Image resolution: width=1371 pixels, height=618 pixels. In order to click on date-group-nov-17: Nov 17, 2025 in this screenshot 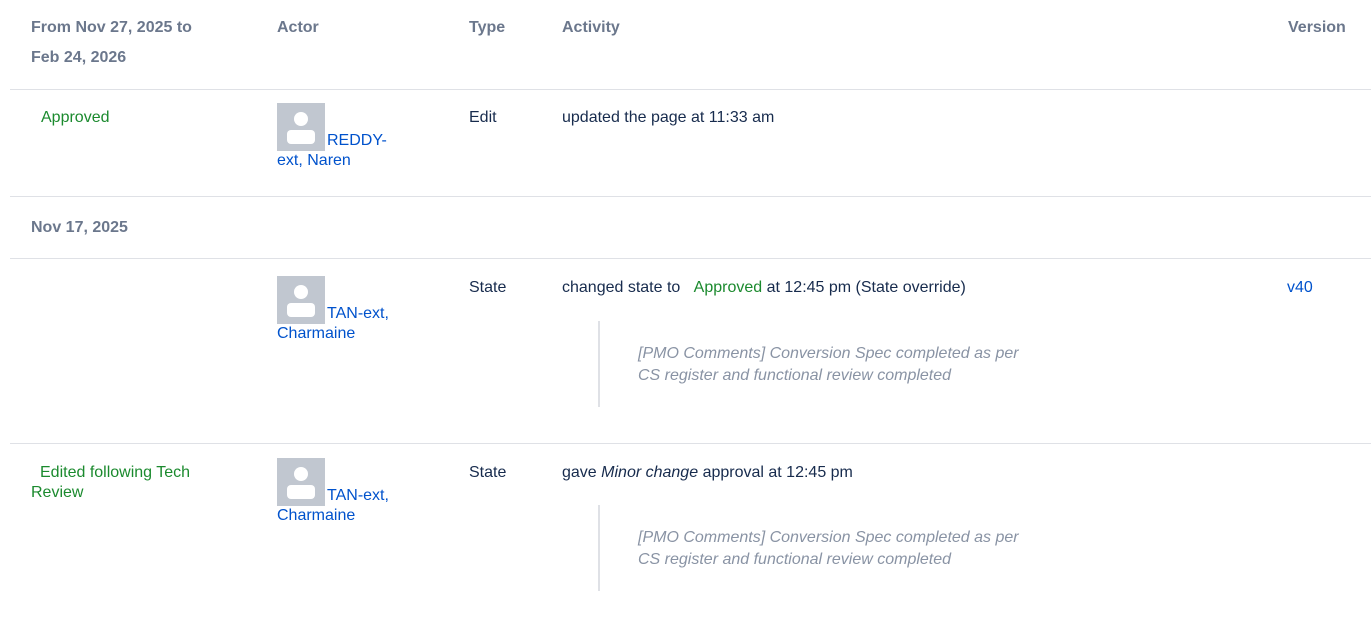, I will do `click(79, 227)`.